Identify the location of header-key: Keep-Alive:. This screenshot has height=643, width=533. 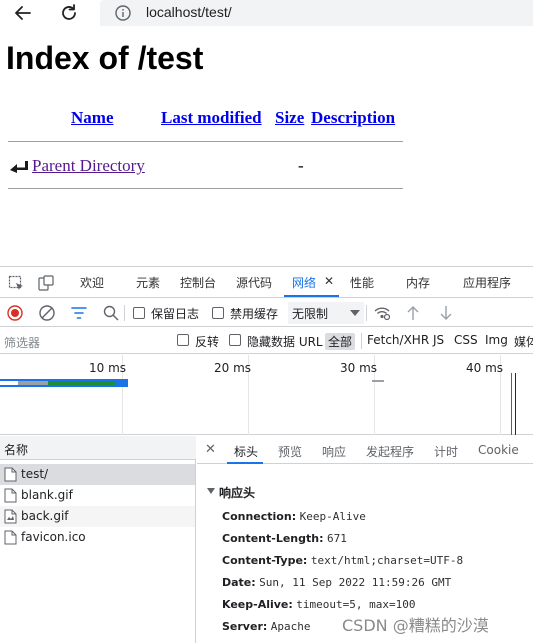
(257, 604).